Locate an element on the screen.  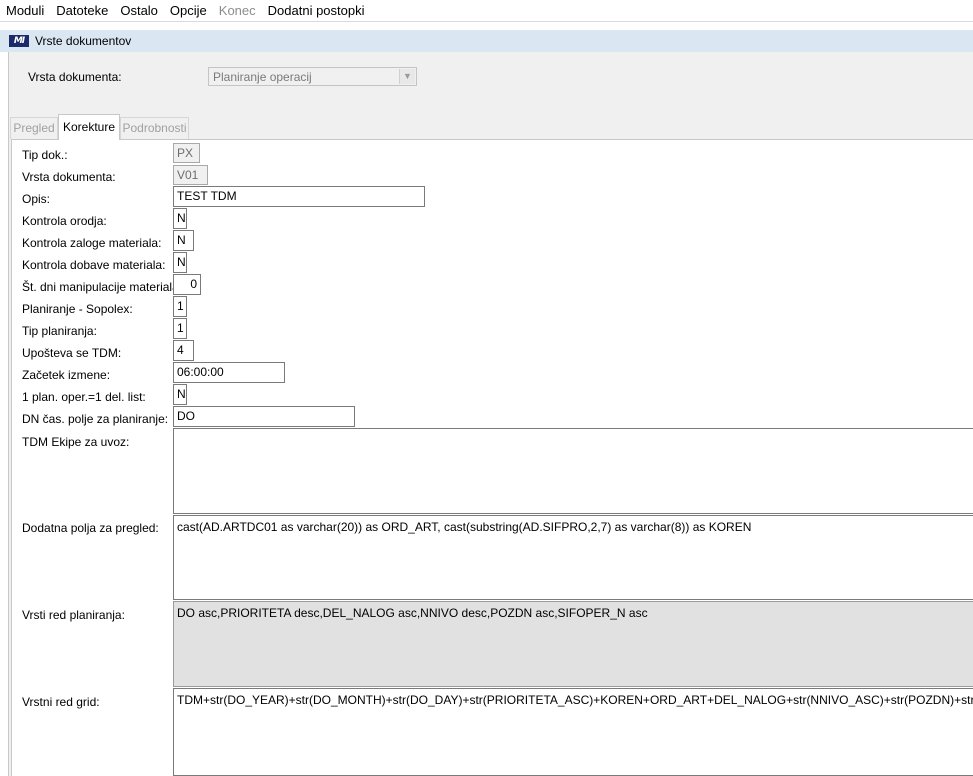
zacetek-izmene-label: Začetek izmene: is located at coordinates (66, 375).